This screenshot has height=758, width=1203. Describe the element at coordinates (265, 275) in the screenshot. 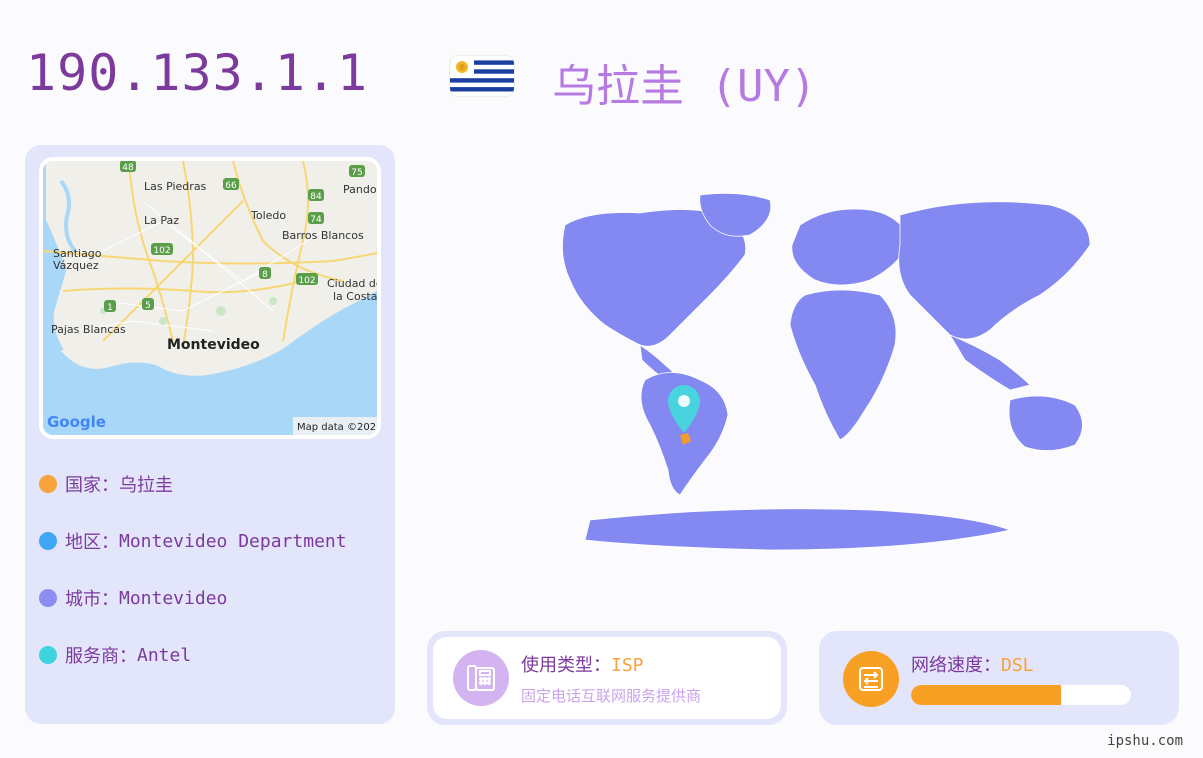

I see `route-label: 8` at that location.